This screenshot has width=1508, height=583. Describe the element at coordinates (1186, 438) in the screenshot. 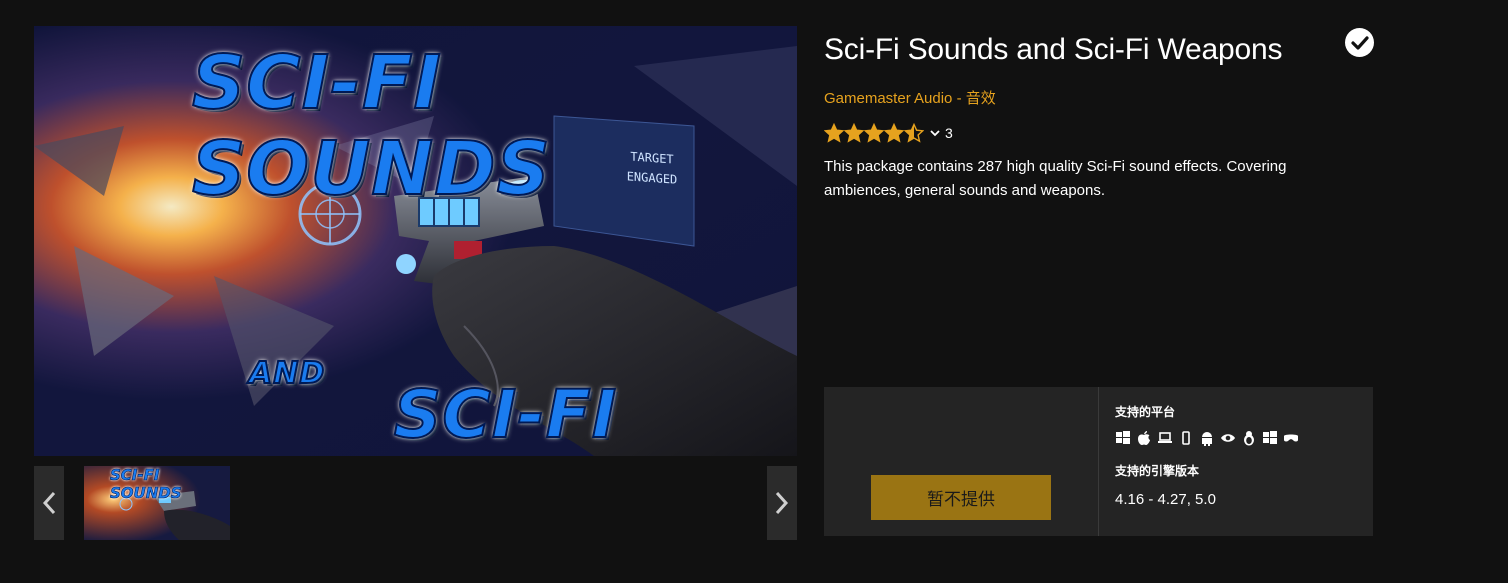

I see `mobile-icon` at that location.